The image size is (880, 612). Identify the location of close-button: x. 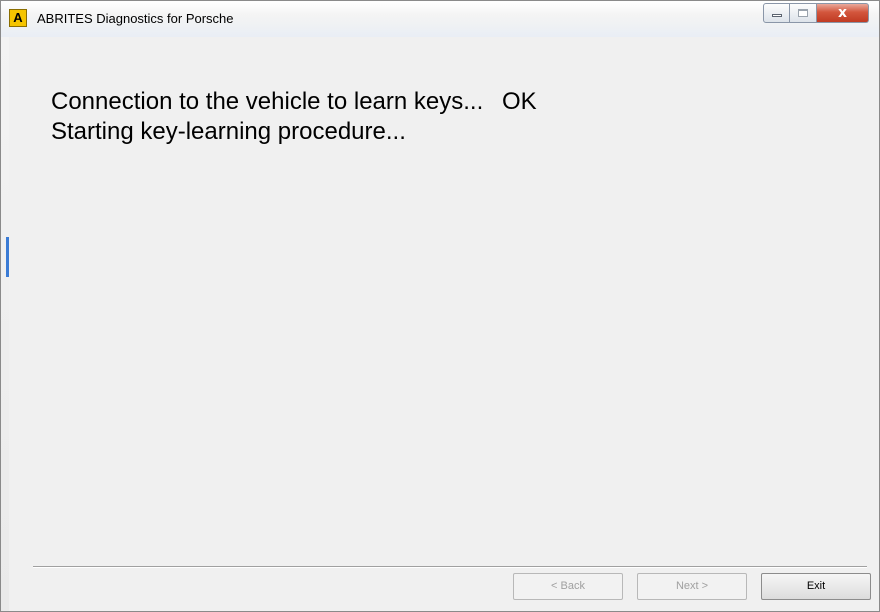
(843, 13).